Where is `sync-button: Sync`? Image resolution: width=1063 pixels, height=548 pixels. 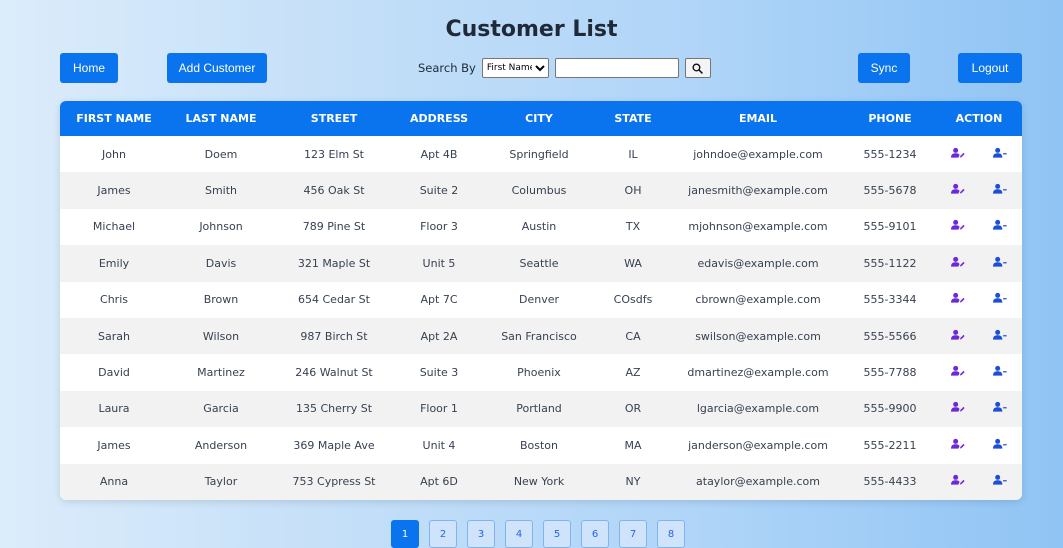
sync-button: Sync is located at coordinates (884, 68).